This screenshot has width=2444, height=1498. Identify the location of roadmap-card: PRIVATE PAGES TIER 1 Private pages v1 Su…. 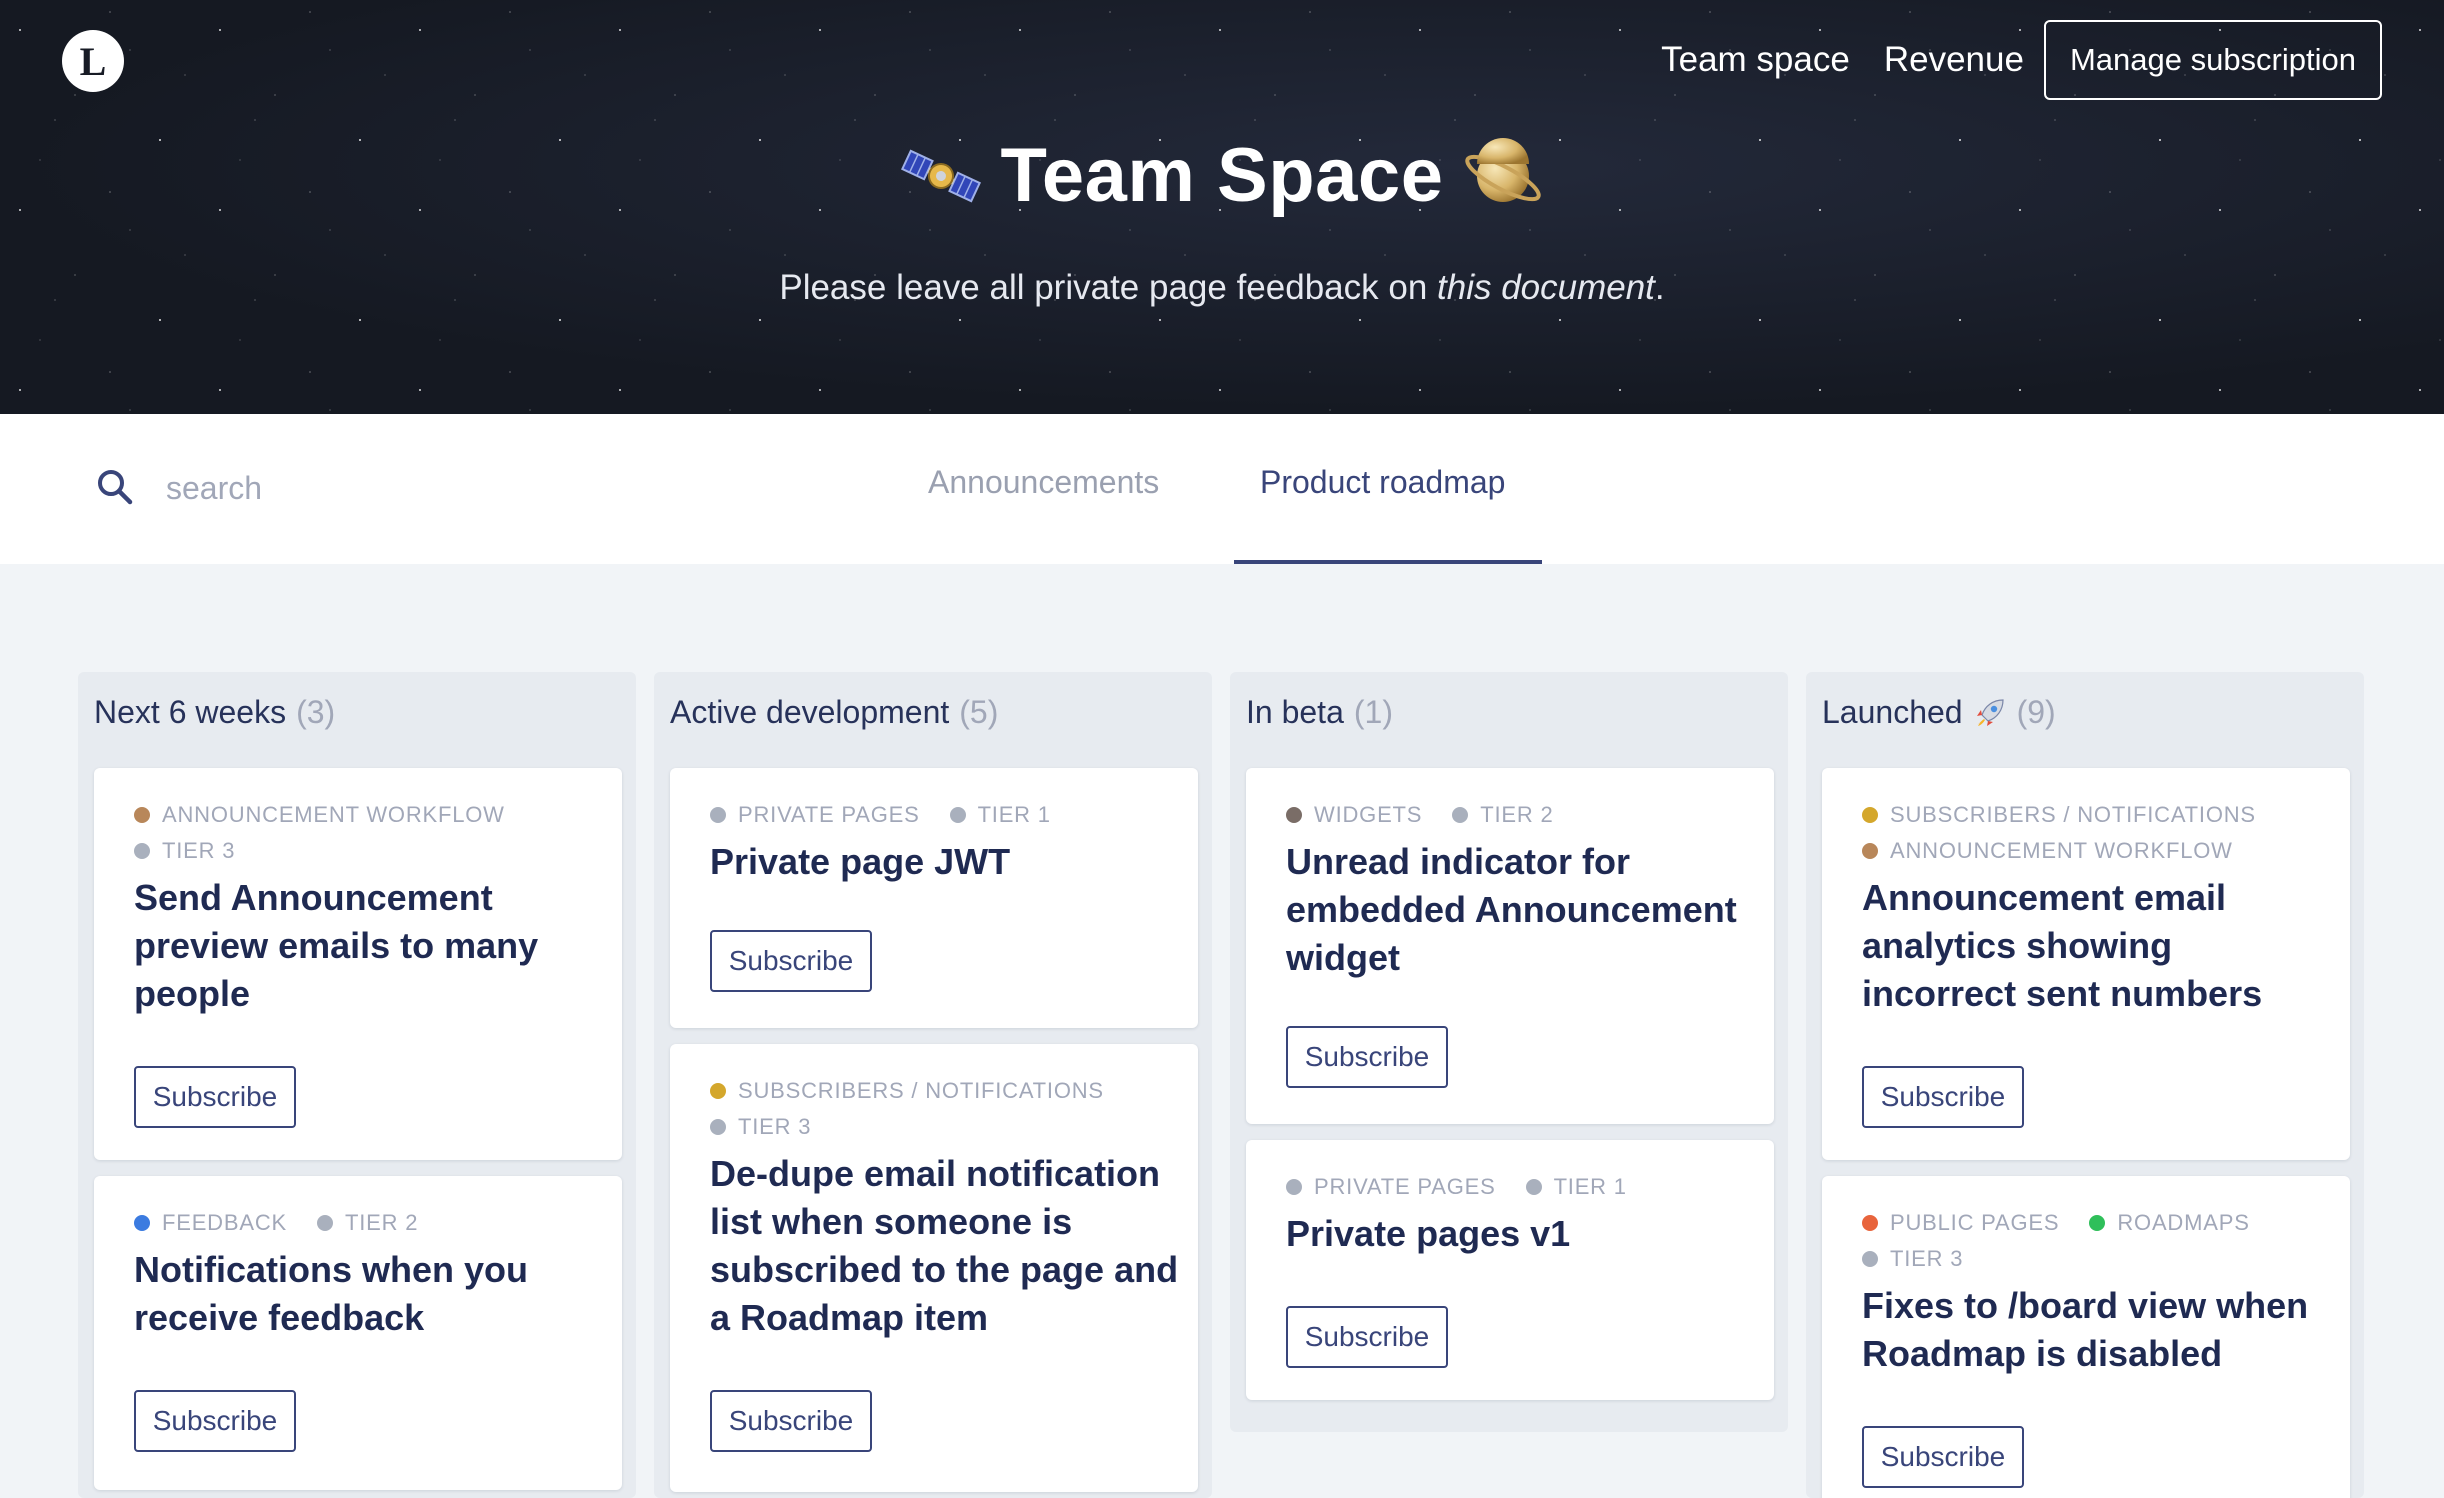
(1510, 1270).